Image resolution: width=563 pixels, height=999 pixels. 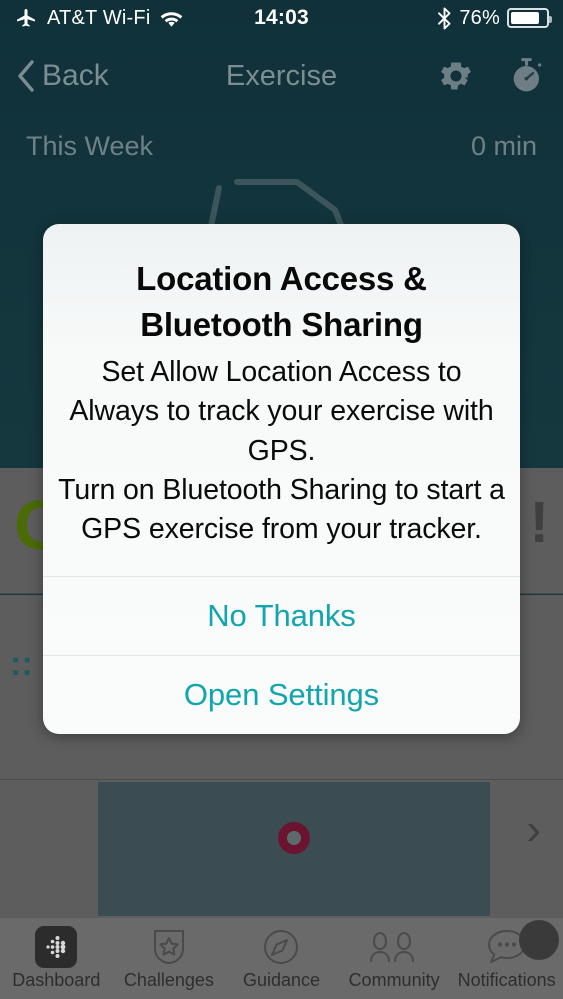 I want to click on dialog-actions: No Thanks Open Settings, so click(x=281, y=654).